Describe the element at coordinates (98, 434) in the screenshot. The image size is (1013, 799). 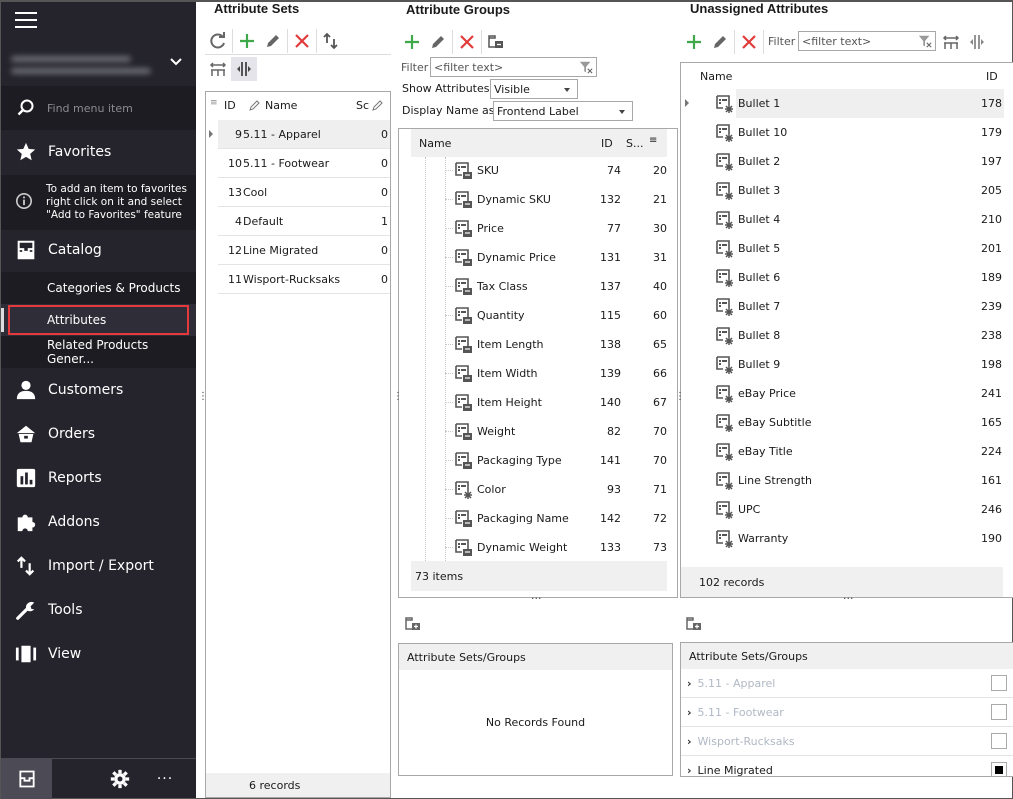
I see `sidebar-item-orders: Orders` at that location.